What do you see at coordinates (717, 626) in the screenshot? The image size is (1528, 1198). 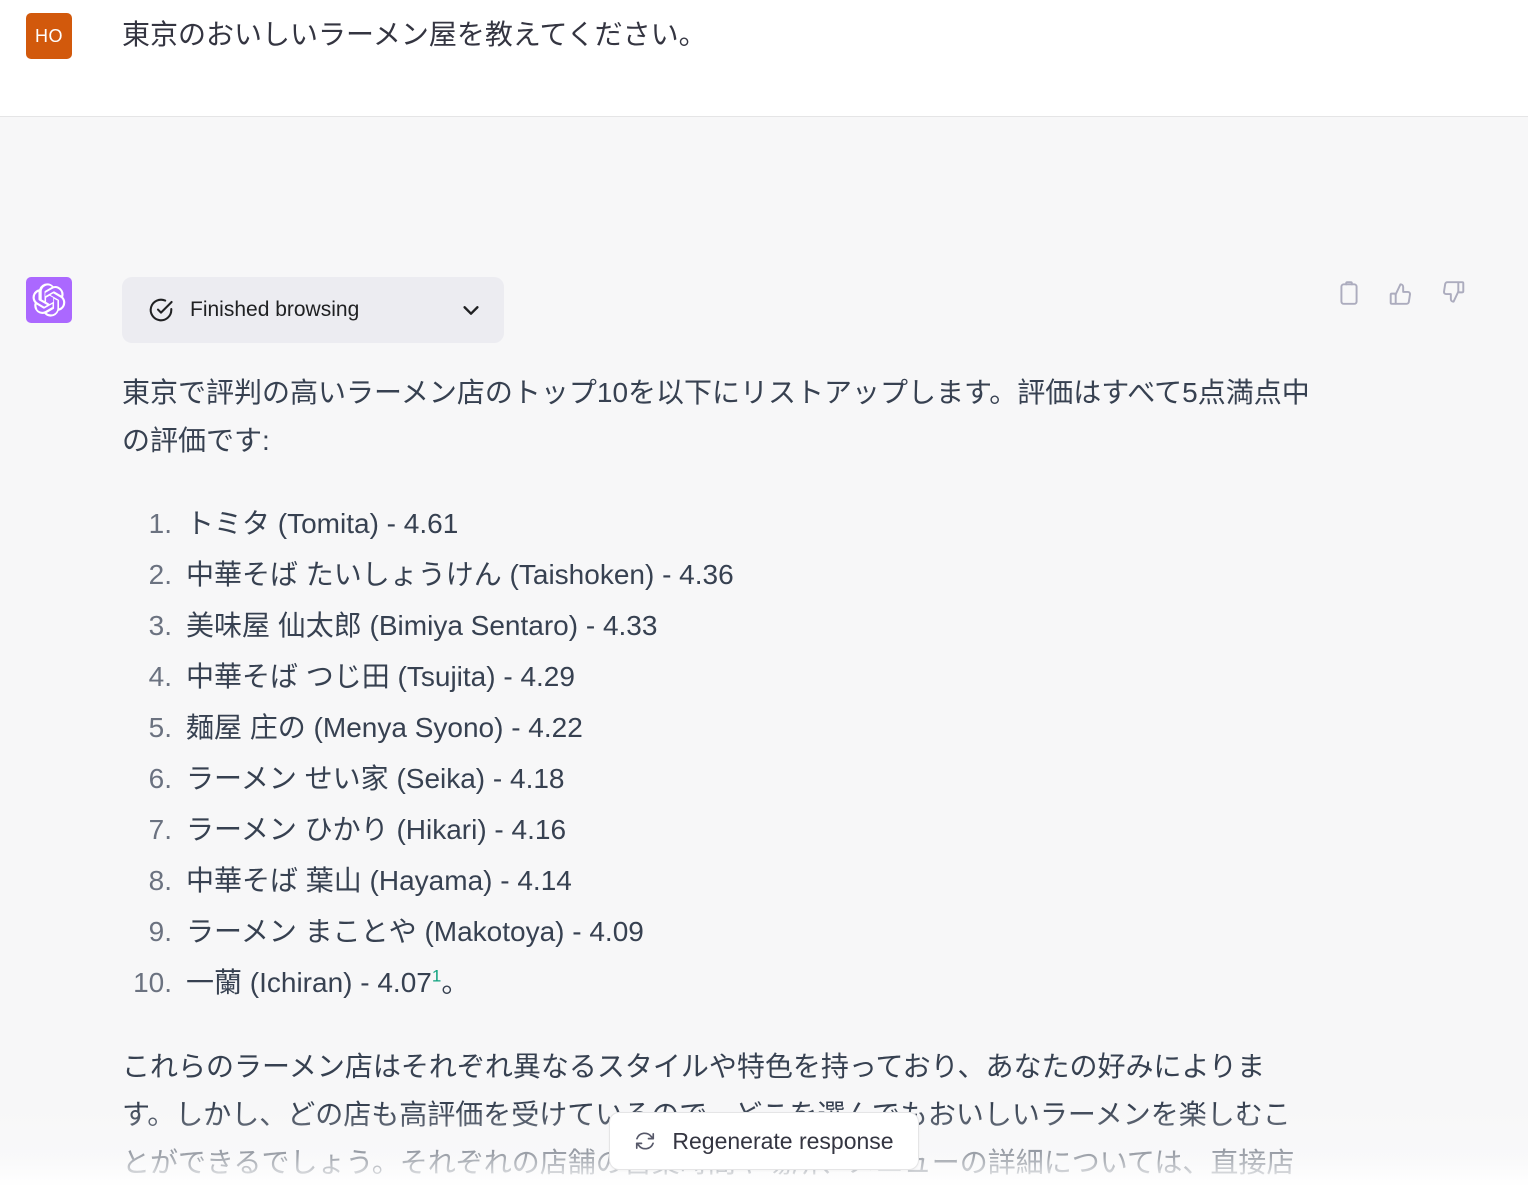 I see `list-item: 3. 美味屋 仙太郎 (Bimiya Sentaro) - 4.33` at bounding box center [717, 626].